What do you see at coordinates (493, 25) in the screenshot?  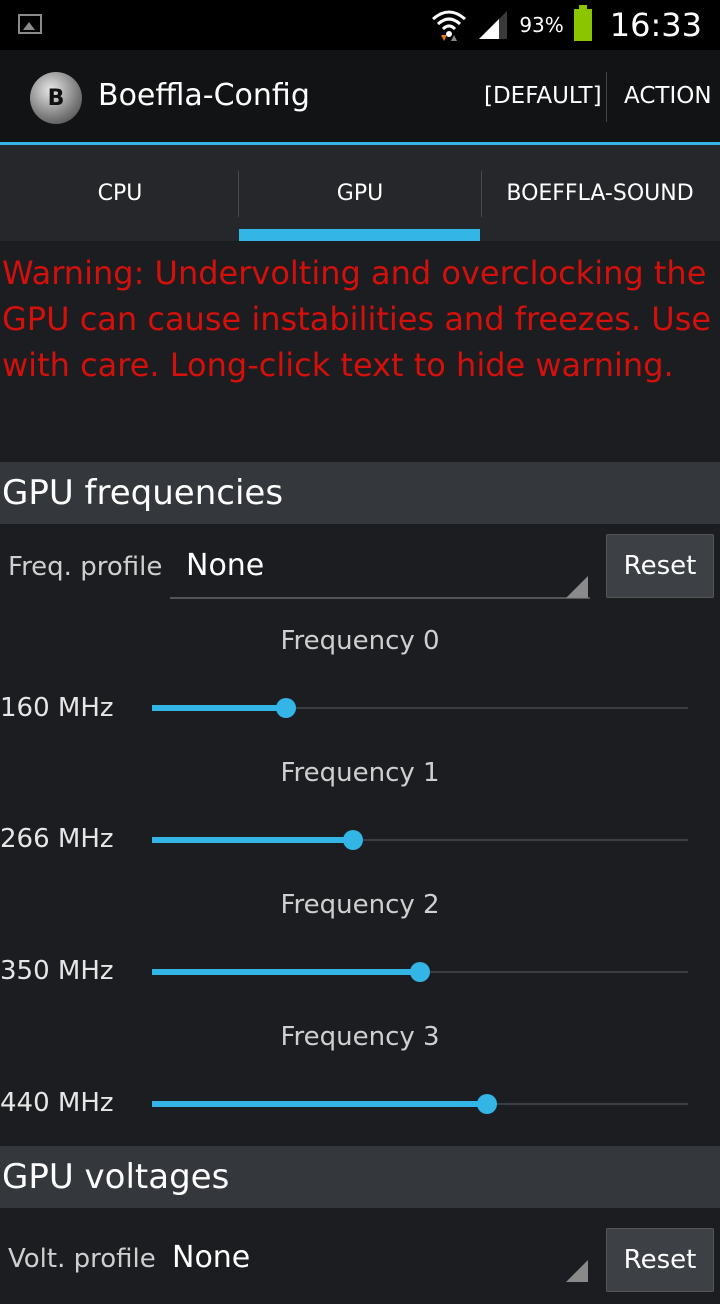 I see `signal-icon` at bounding box center [493, 25].